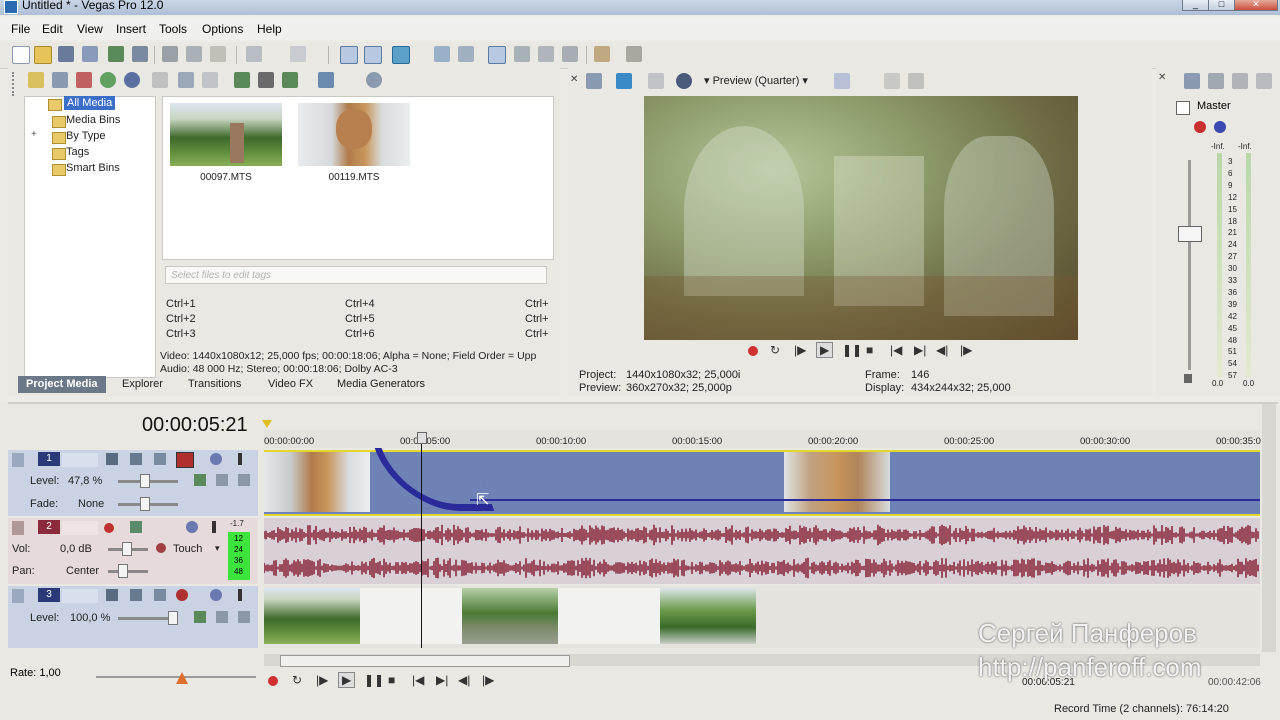  I want to click on new-project-icon, so click(21, 55).